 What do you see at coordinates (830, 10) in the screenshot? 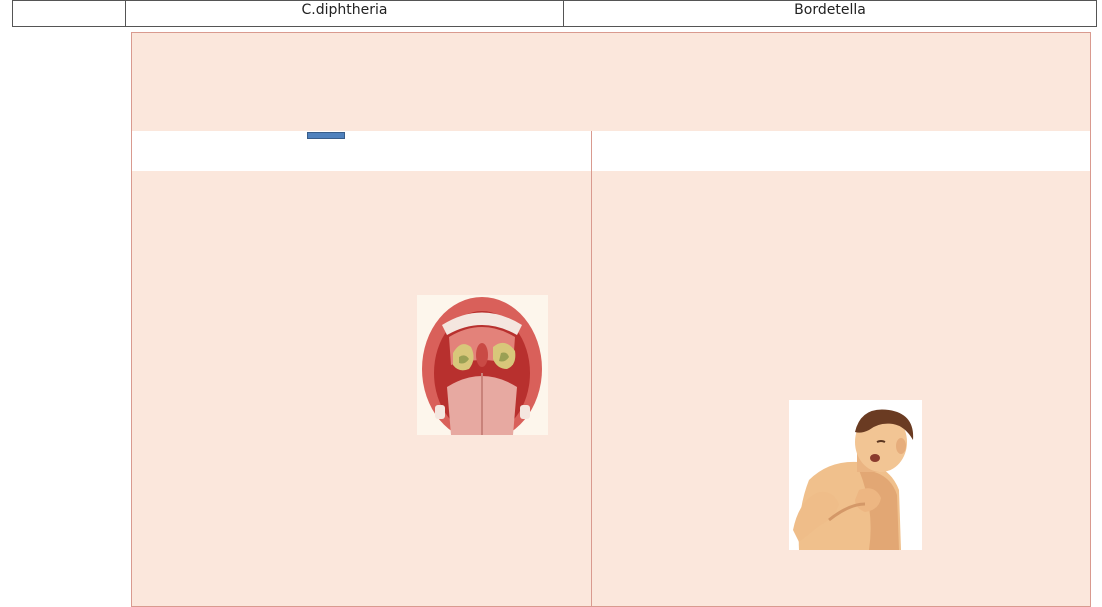
I see `header-cell-bordetella: Bordetella` at bounding box center [830, 10].